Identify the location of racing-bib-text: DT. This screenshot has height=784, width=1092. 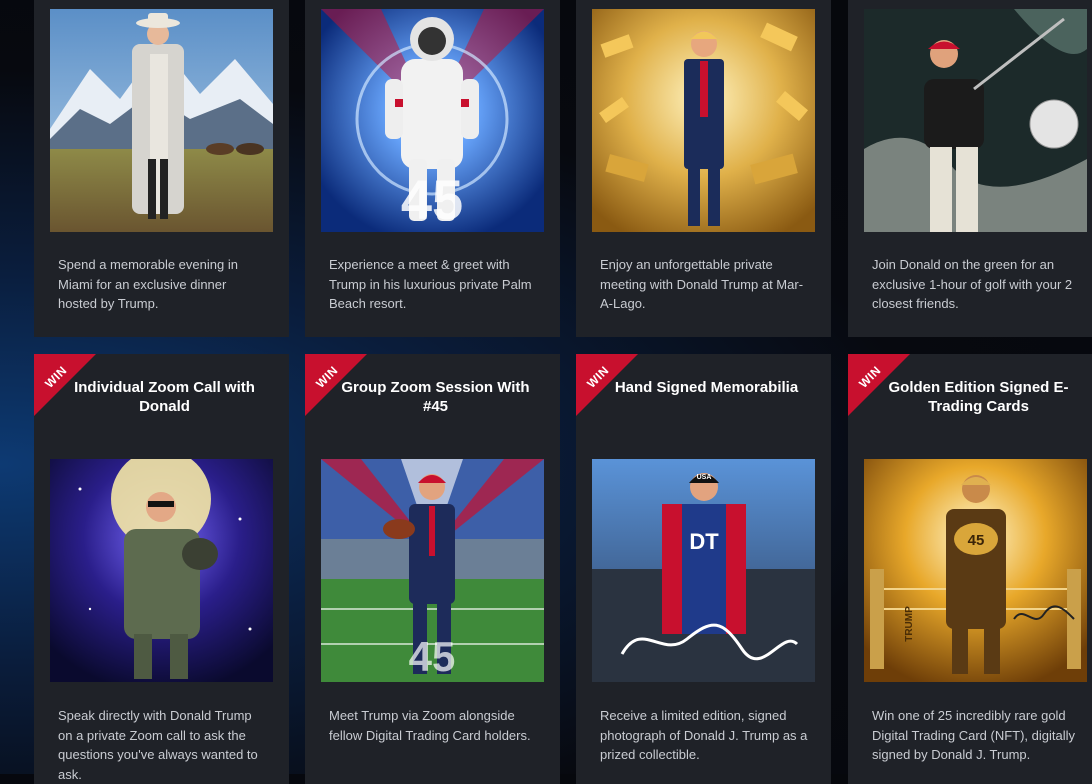
(704, 541).